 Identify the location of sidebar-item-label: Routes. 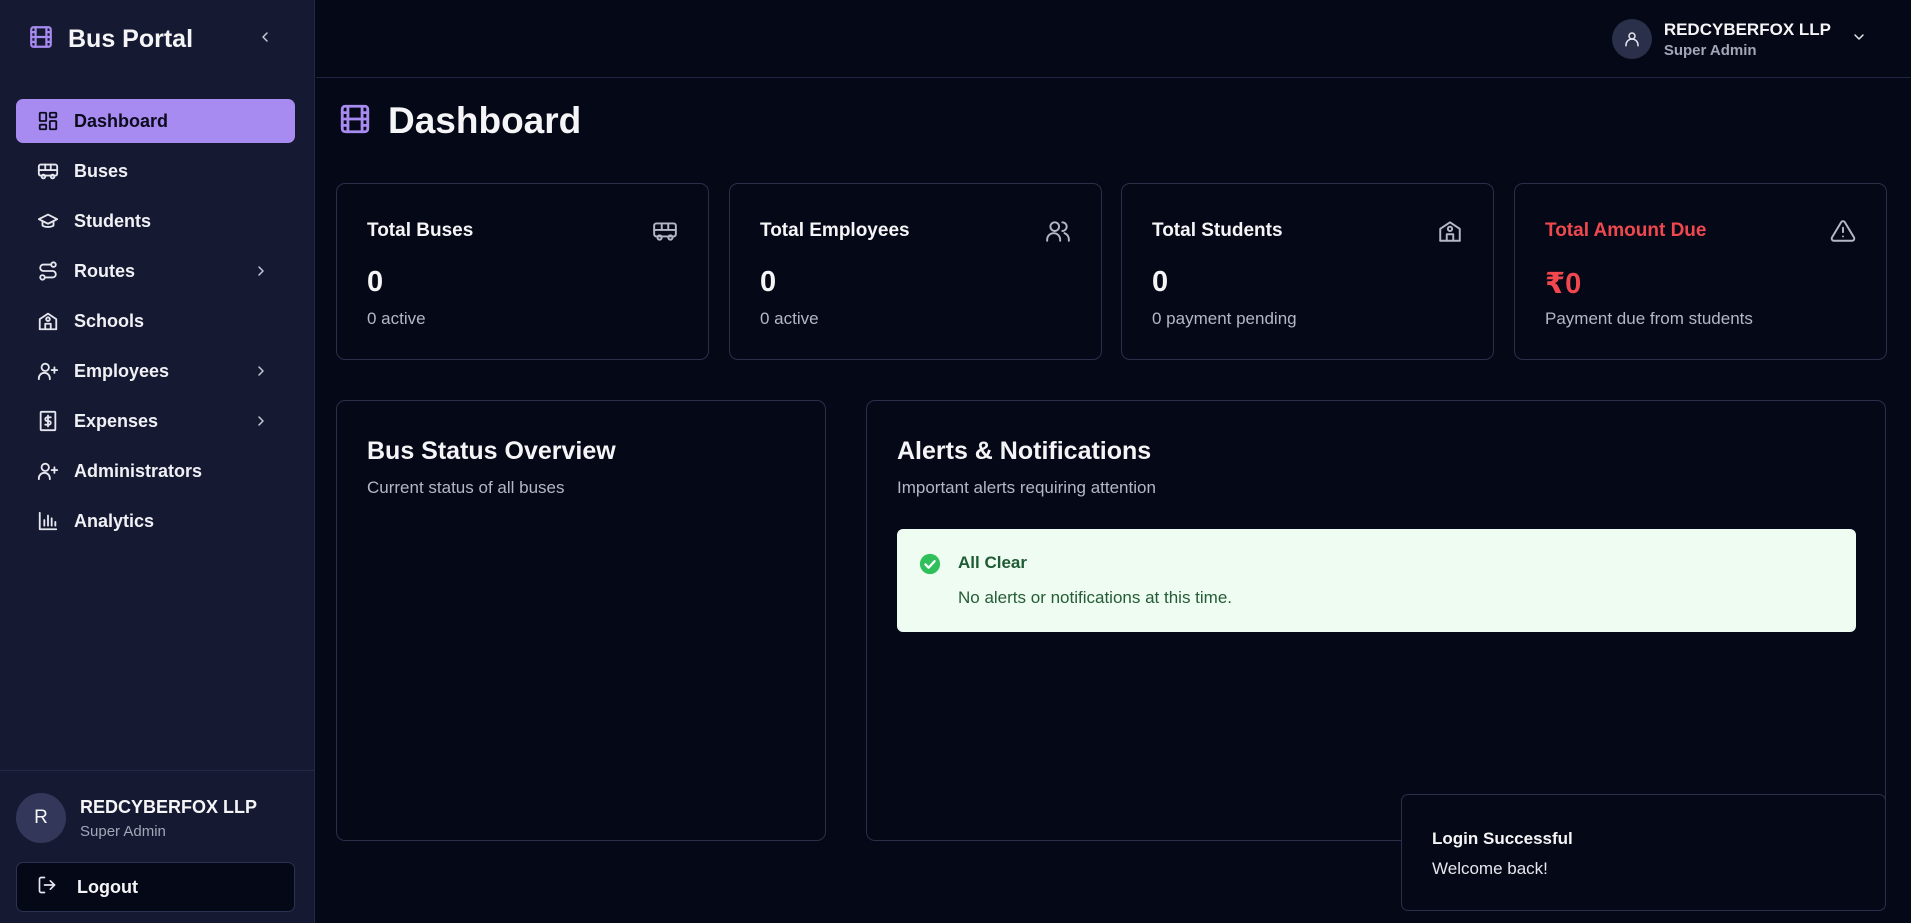
(105, 270).